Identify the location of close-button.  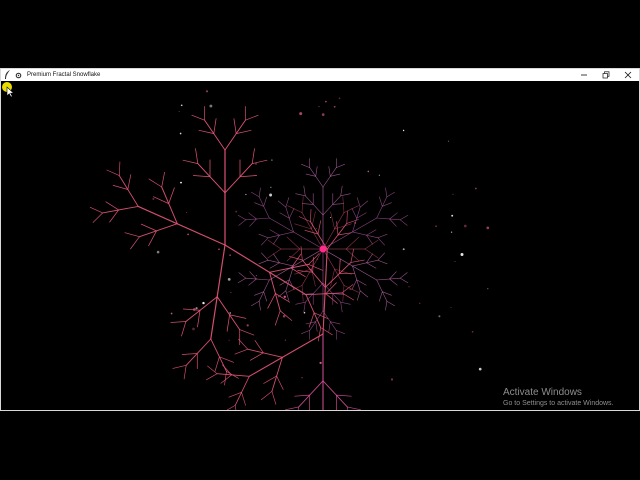
(628, 75).